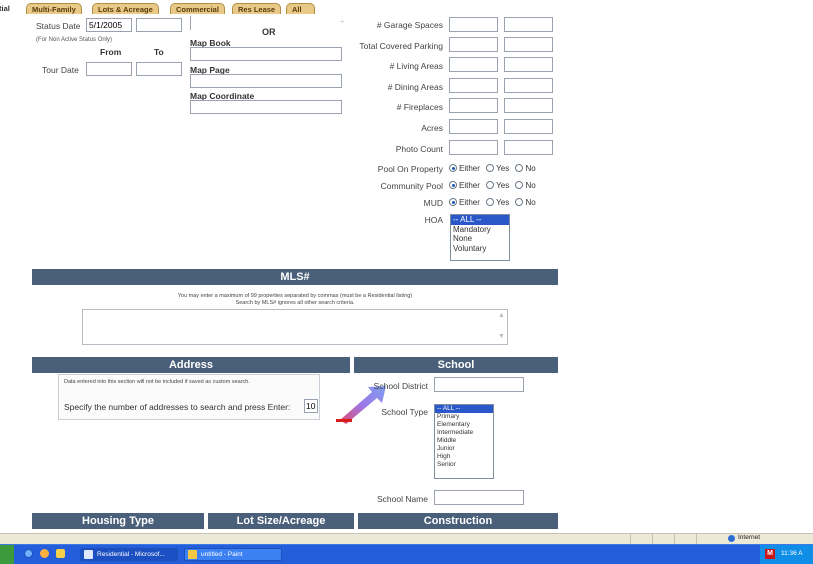  What do you see at coordinates (473, 64) in the screenshot?
I see `living-areas-min-input` at bounding box center [473, 64].